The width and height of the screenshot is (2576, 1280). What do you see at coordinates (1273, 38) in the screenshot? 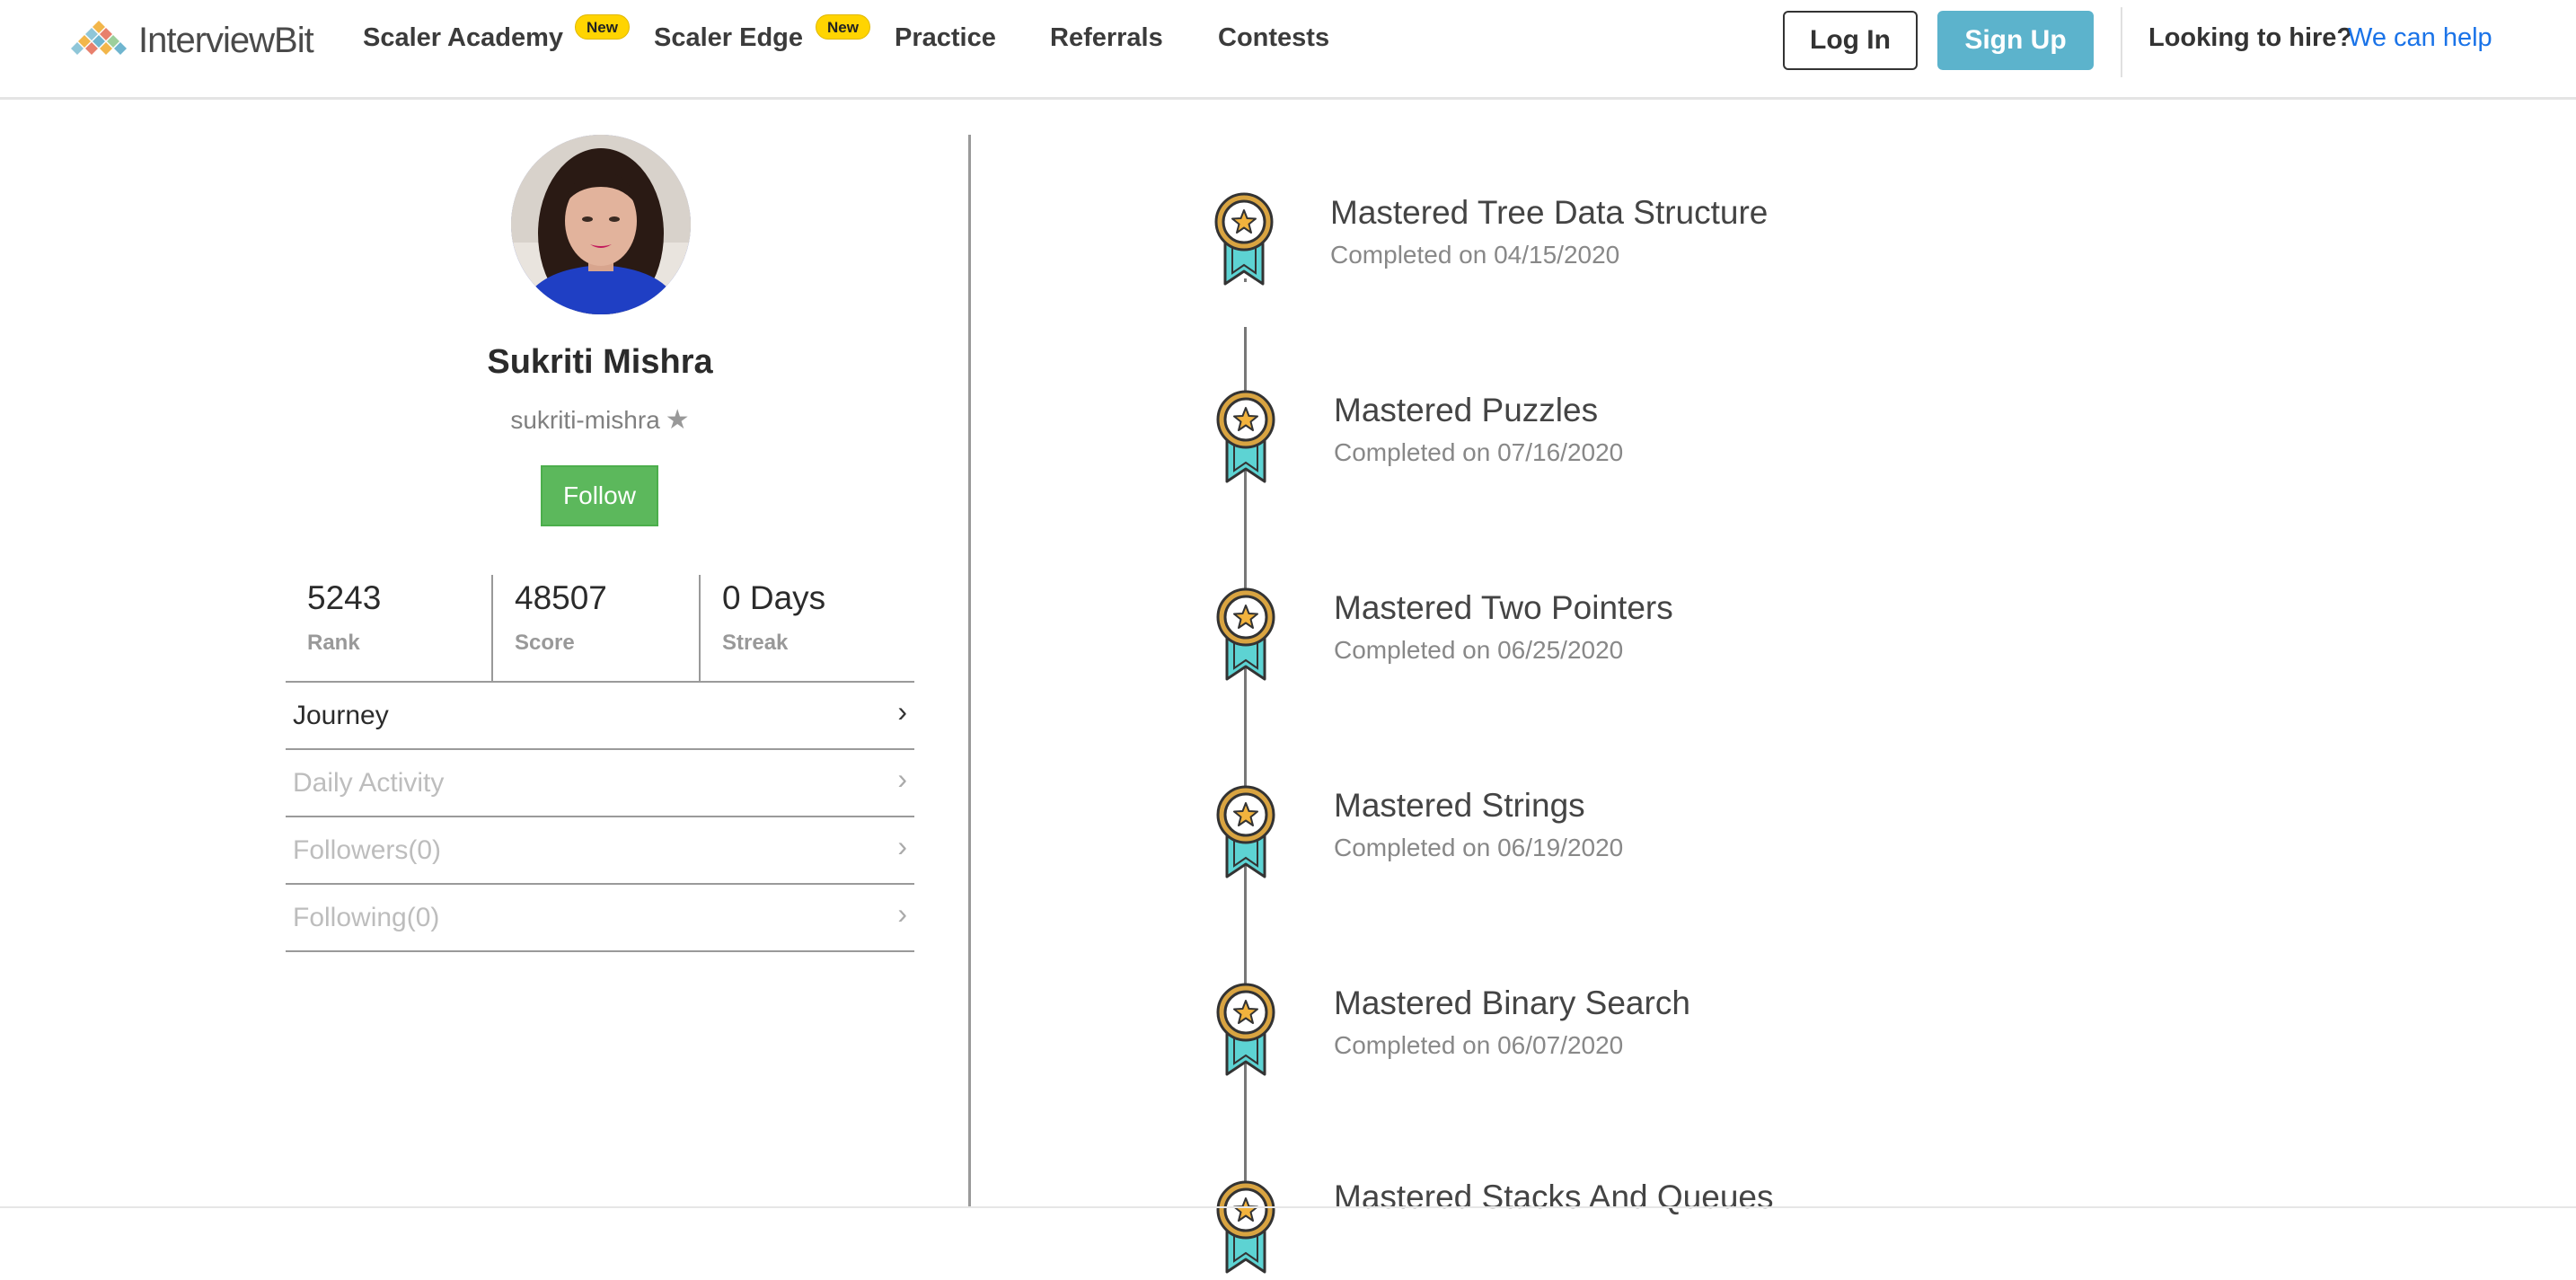
I see `nav-contests: Contests` at bounding box center [1273, 38].